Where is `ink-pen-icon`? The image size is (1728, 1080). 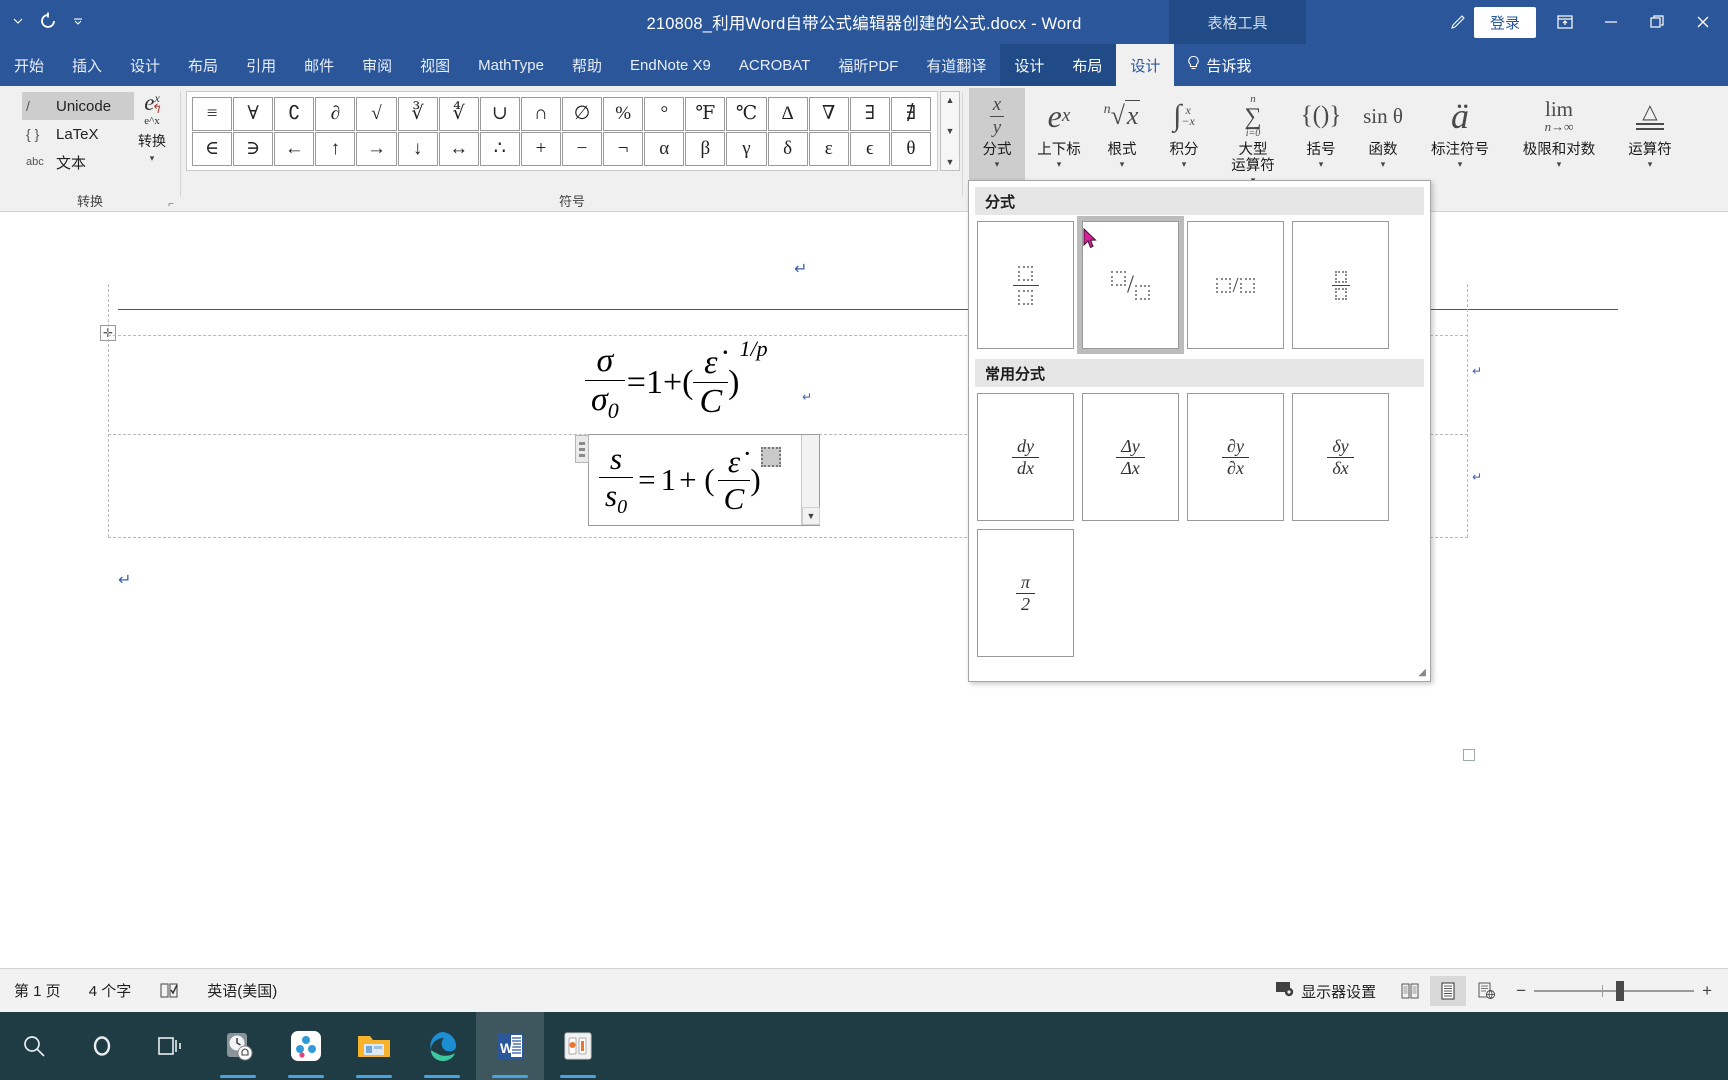 ink-pen-icon is located at coordinates (1458, 22).